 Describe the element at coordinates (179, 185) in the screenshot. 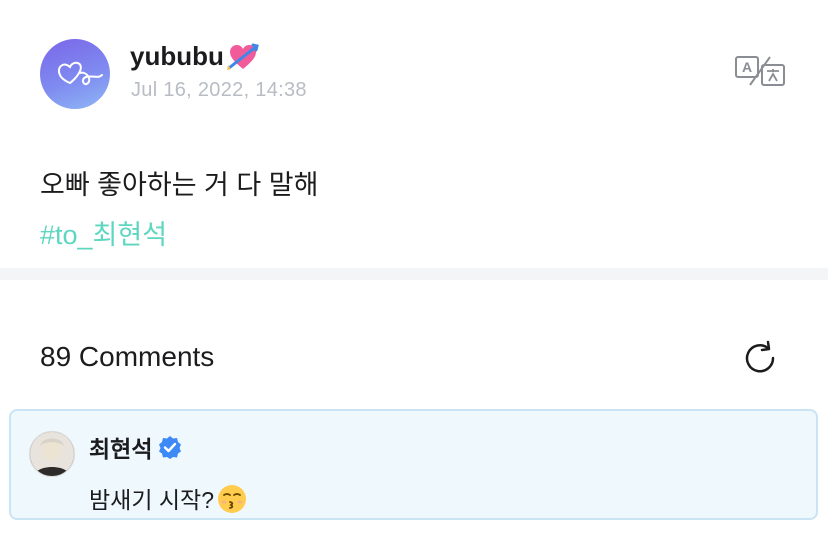

I see `post-body-text: 오빠 좋아하는 거 다 말해` at that location.